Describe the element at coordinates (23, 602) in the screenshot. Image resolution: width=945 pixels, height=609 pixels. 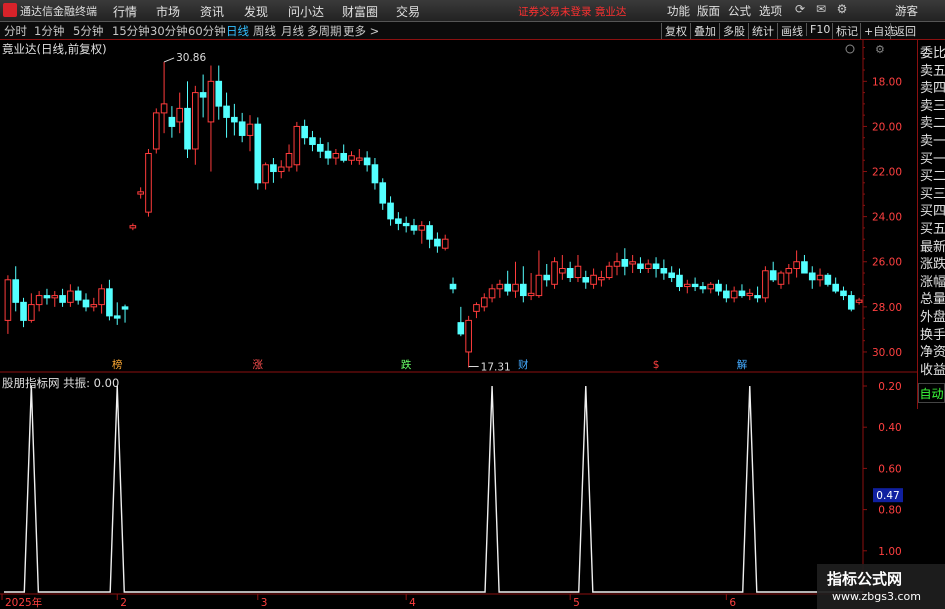
I see `time-tick-label: 2025年` at that location.